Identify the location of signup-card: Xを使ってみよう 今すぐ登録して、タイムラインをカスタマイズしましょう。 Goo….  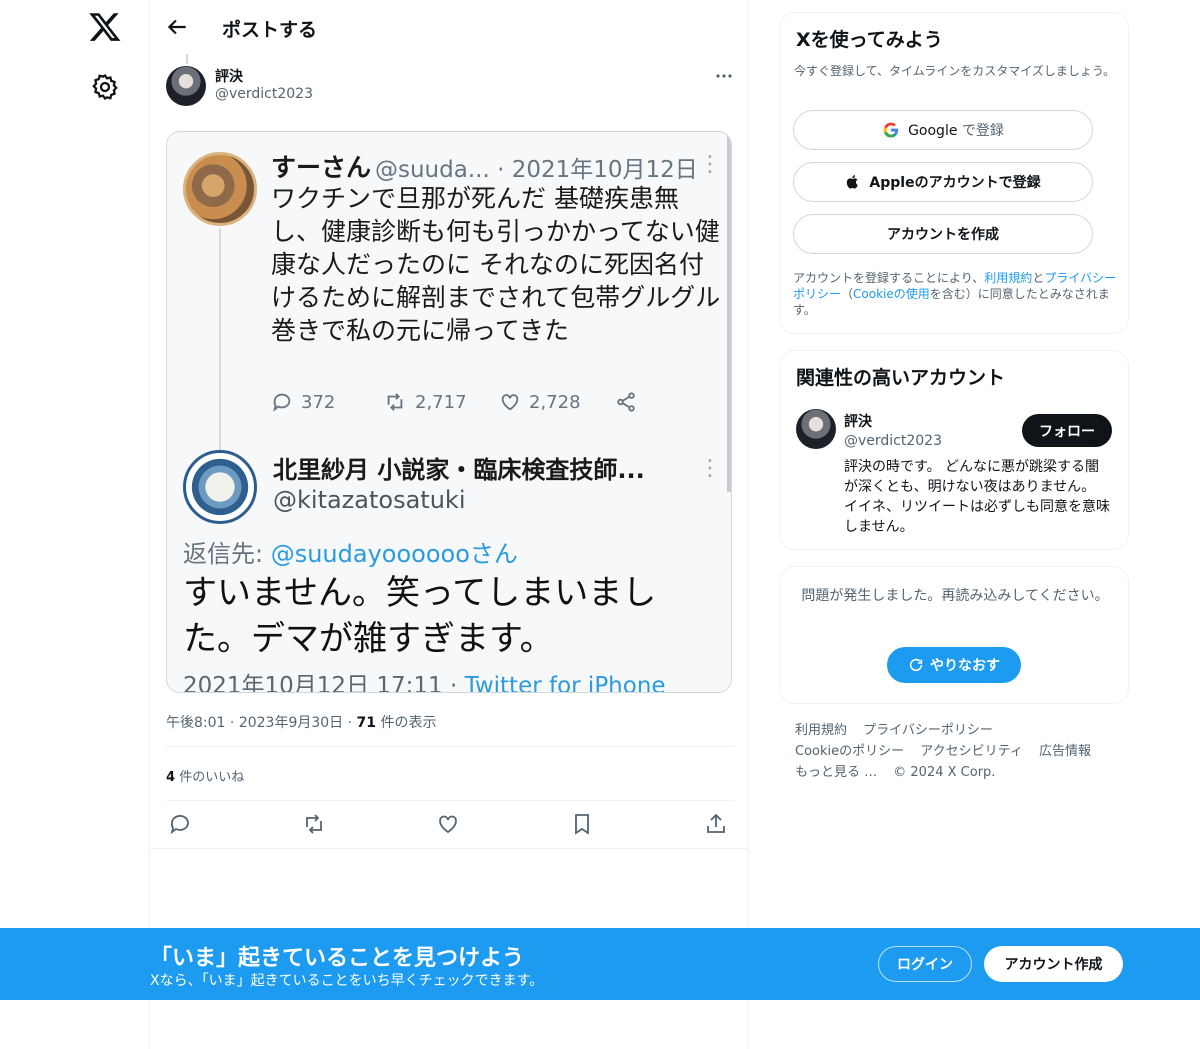
(954, 173).